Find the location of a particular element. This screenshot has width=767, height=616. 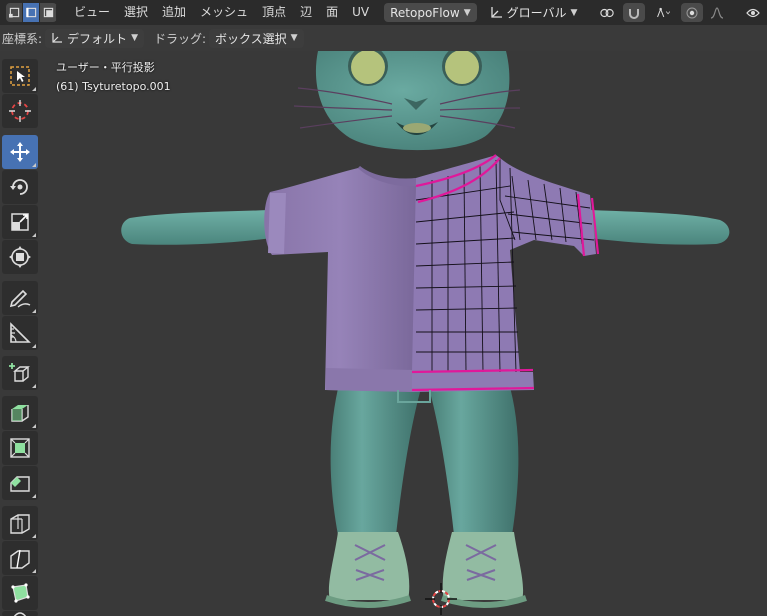

poly-build-icon is located at coordinates (20, 593).